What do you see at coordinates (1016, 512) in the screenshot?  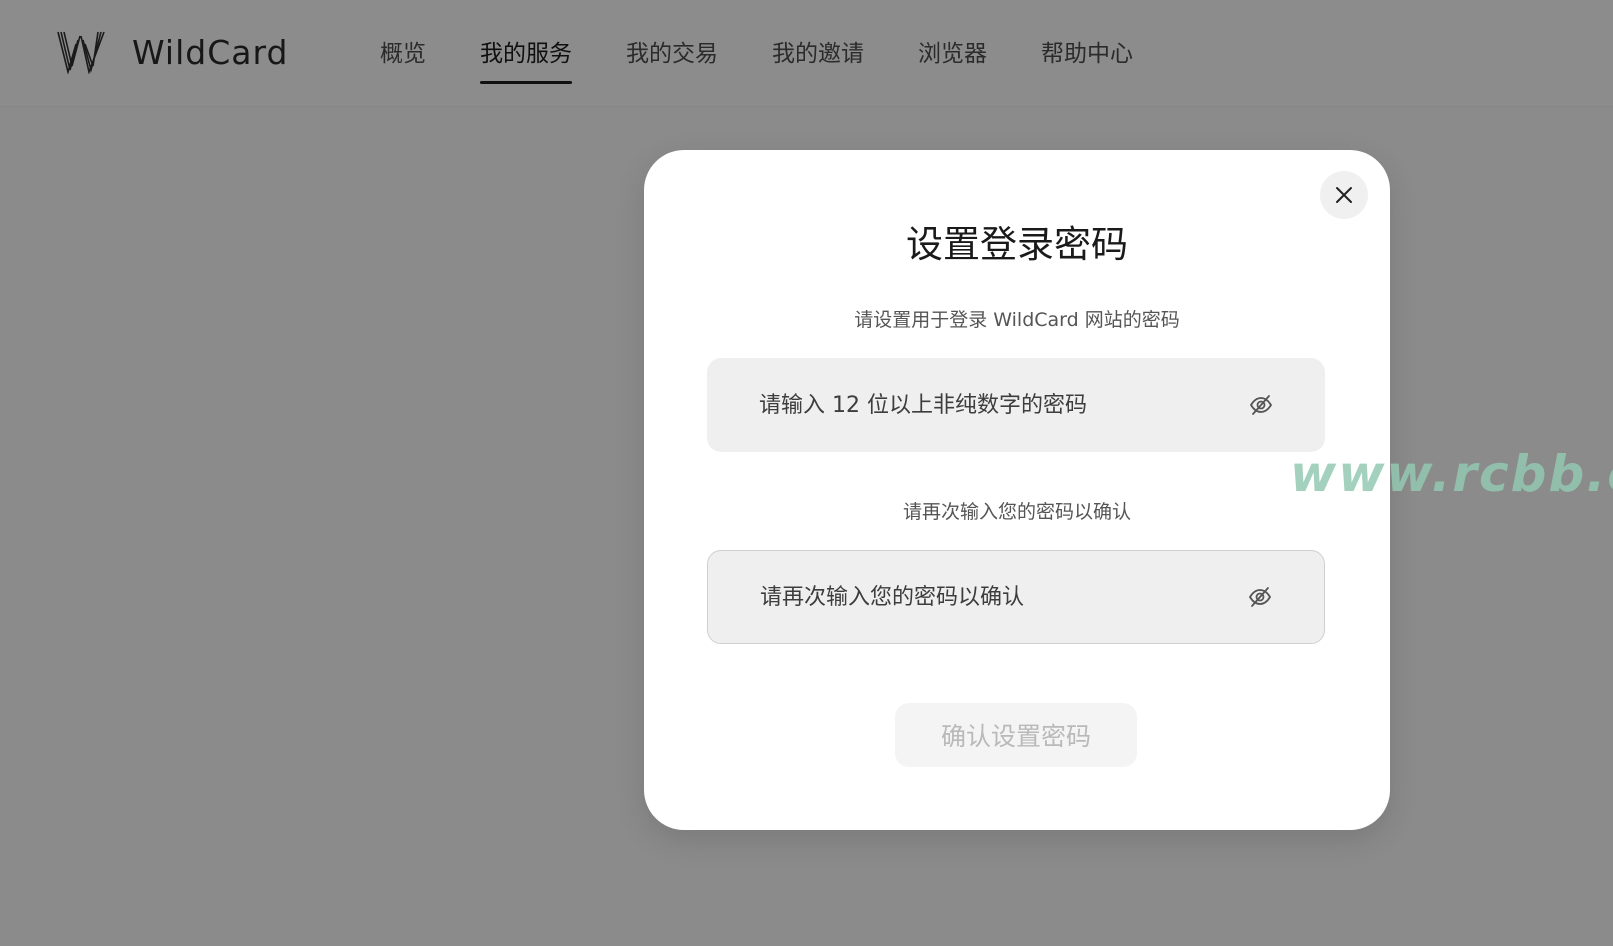 I see `confirm-password-label: 请再次输入您的密码以确认` at bounding box center [1016, 512].